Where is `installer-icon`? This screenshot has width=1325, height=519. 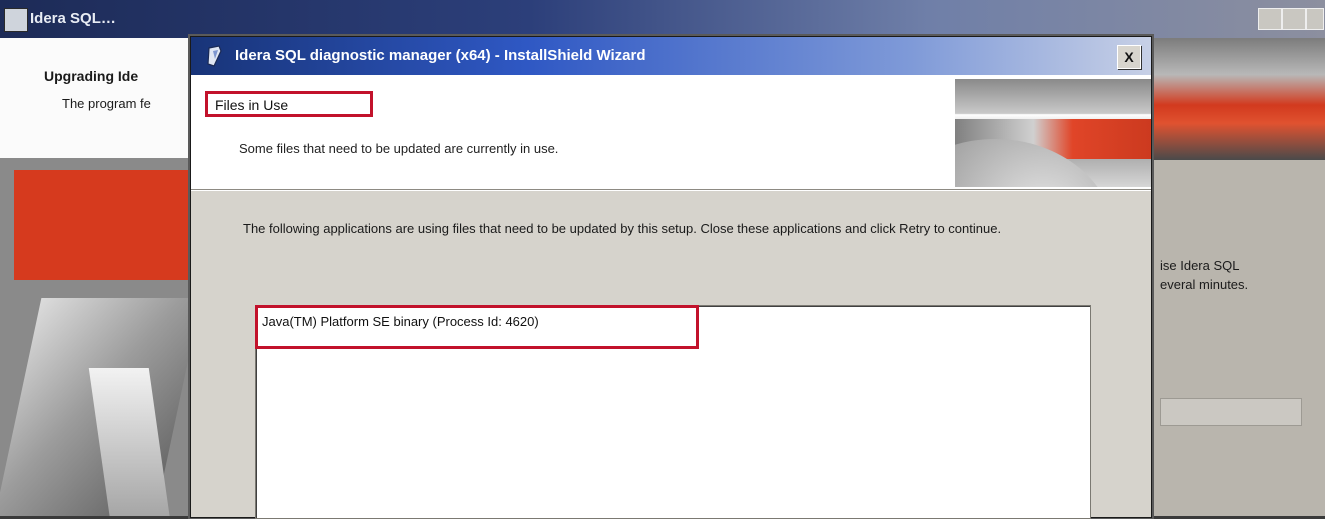
installer-icon is located at coordinates (214, 56).